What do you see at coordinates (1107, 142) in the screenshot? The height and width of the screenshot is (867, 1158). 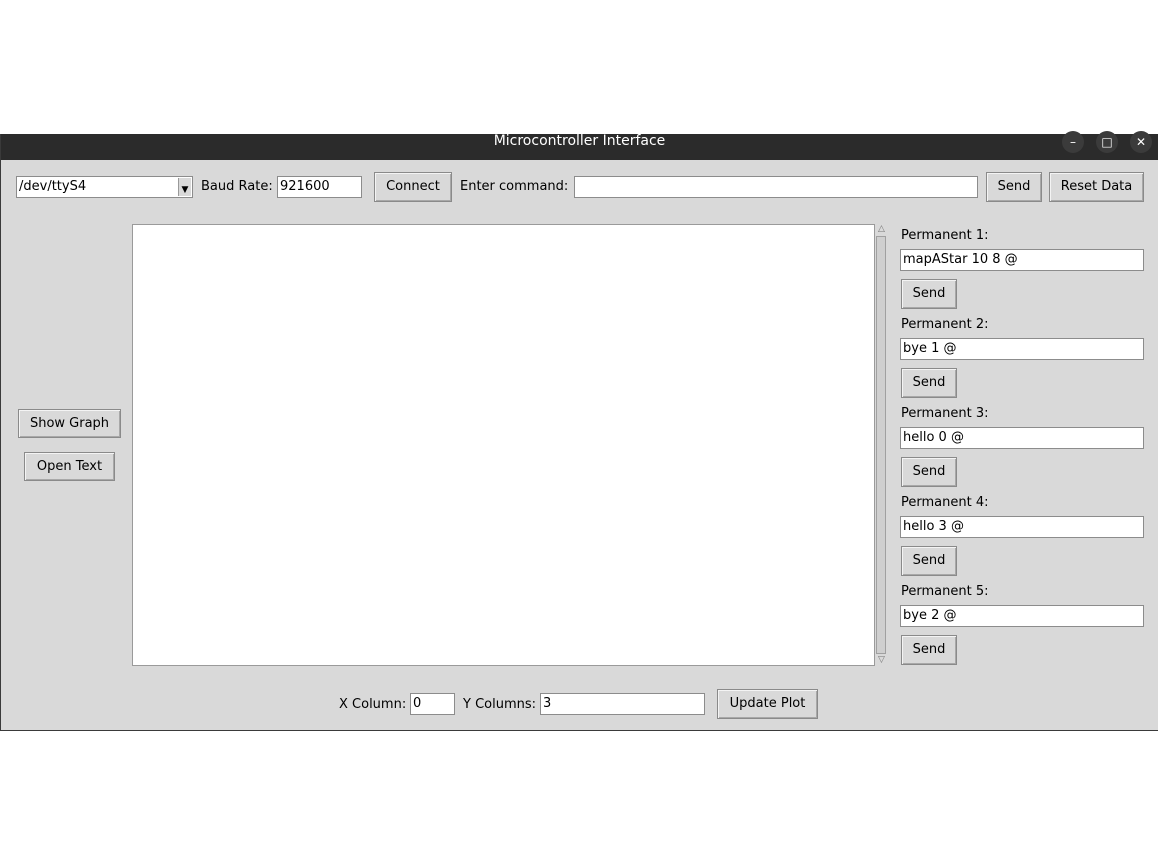 I see `maximize-icon: □` at bounding box center [1107, 142].